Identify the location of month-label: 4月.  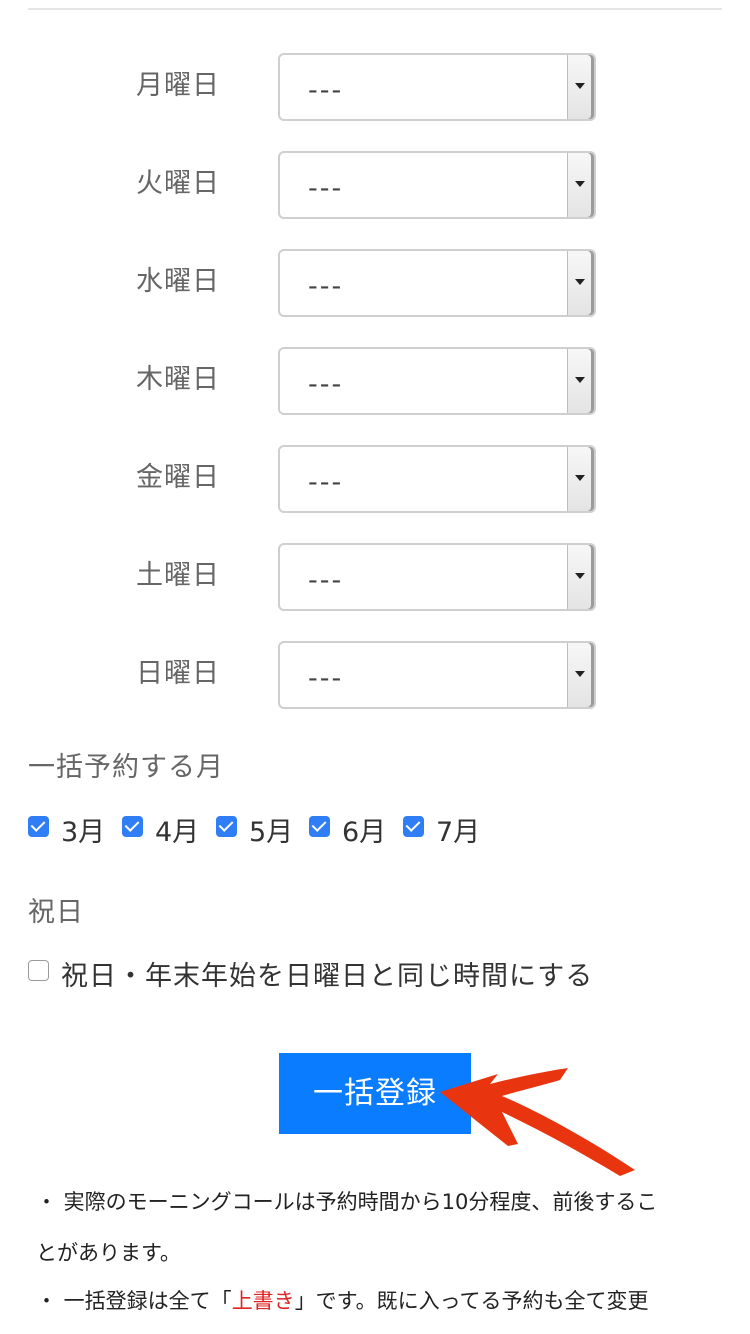
(177, 832).